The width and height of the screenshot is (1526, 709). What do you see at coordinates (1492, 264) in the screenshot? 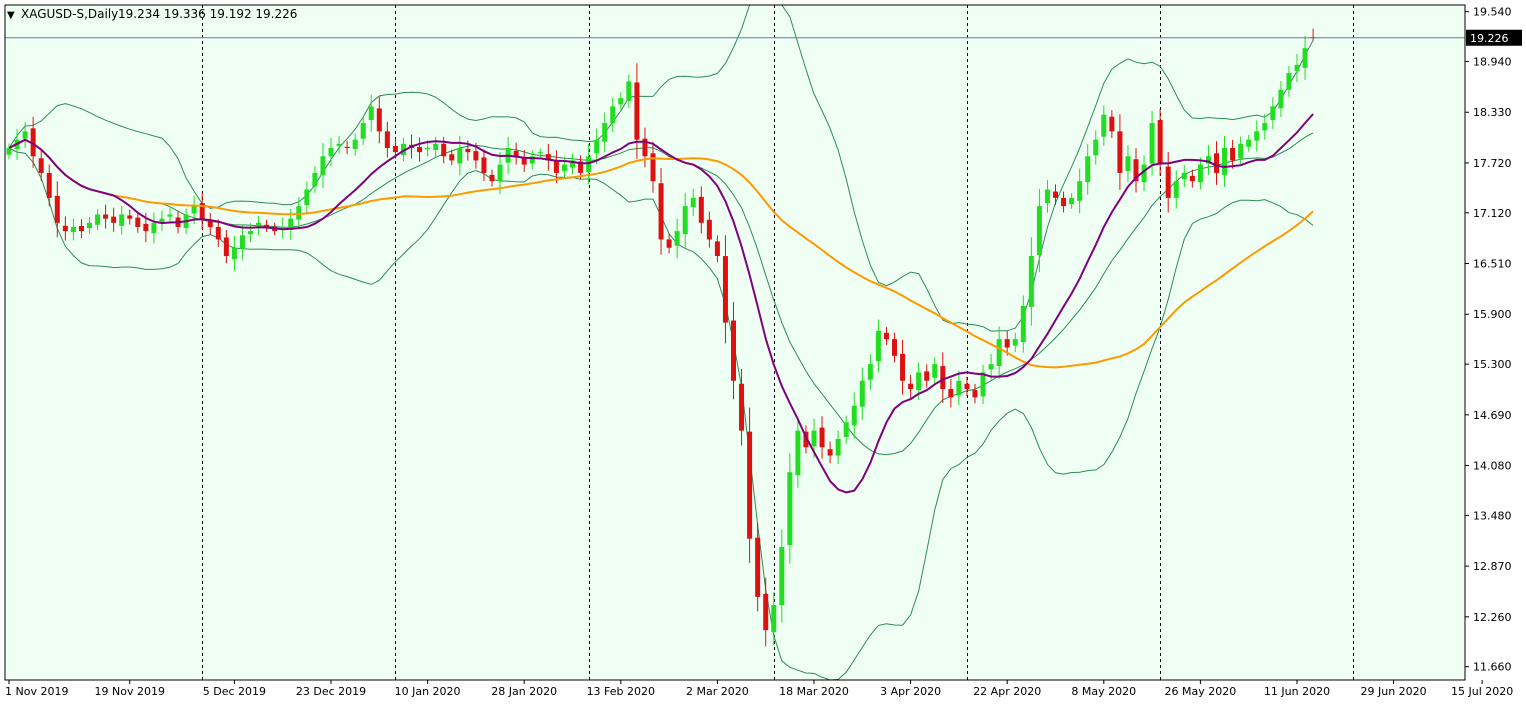
I see `y-tick-label: 16.510` at bounding box center [1492, 264].